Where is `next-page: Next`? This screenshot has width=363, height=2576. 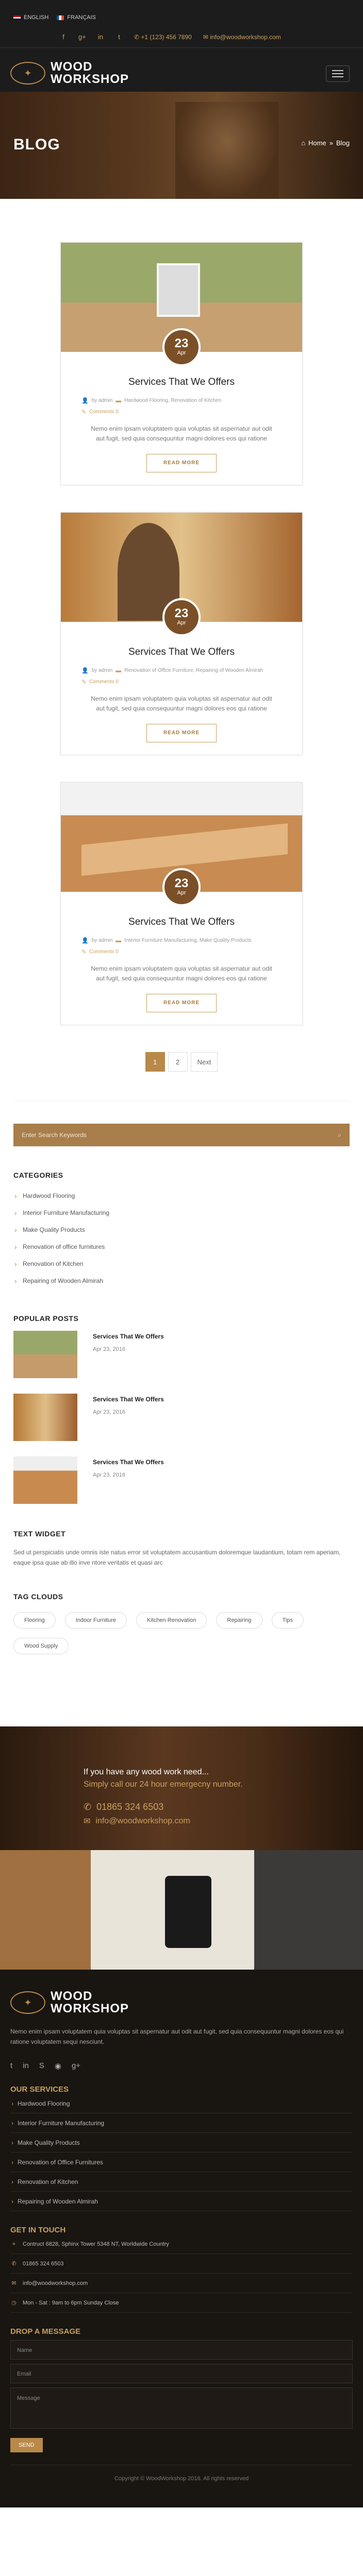 next-page: Next is located at coordinates (204, 1062).